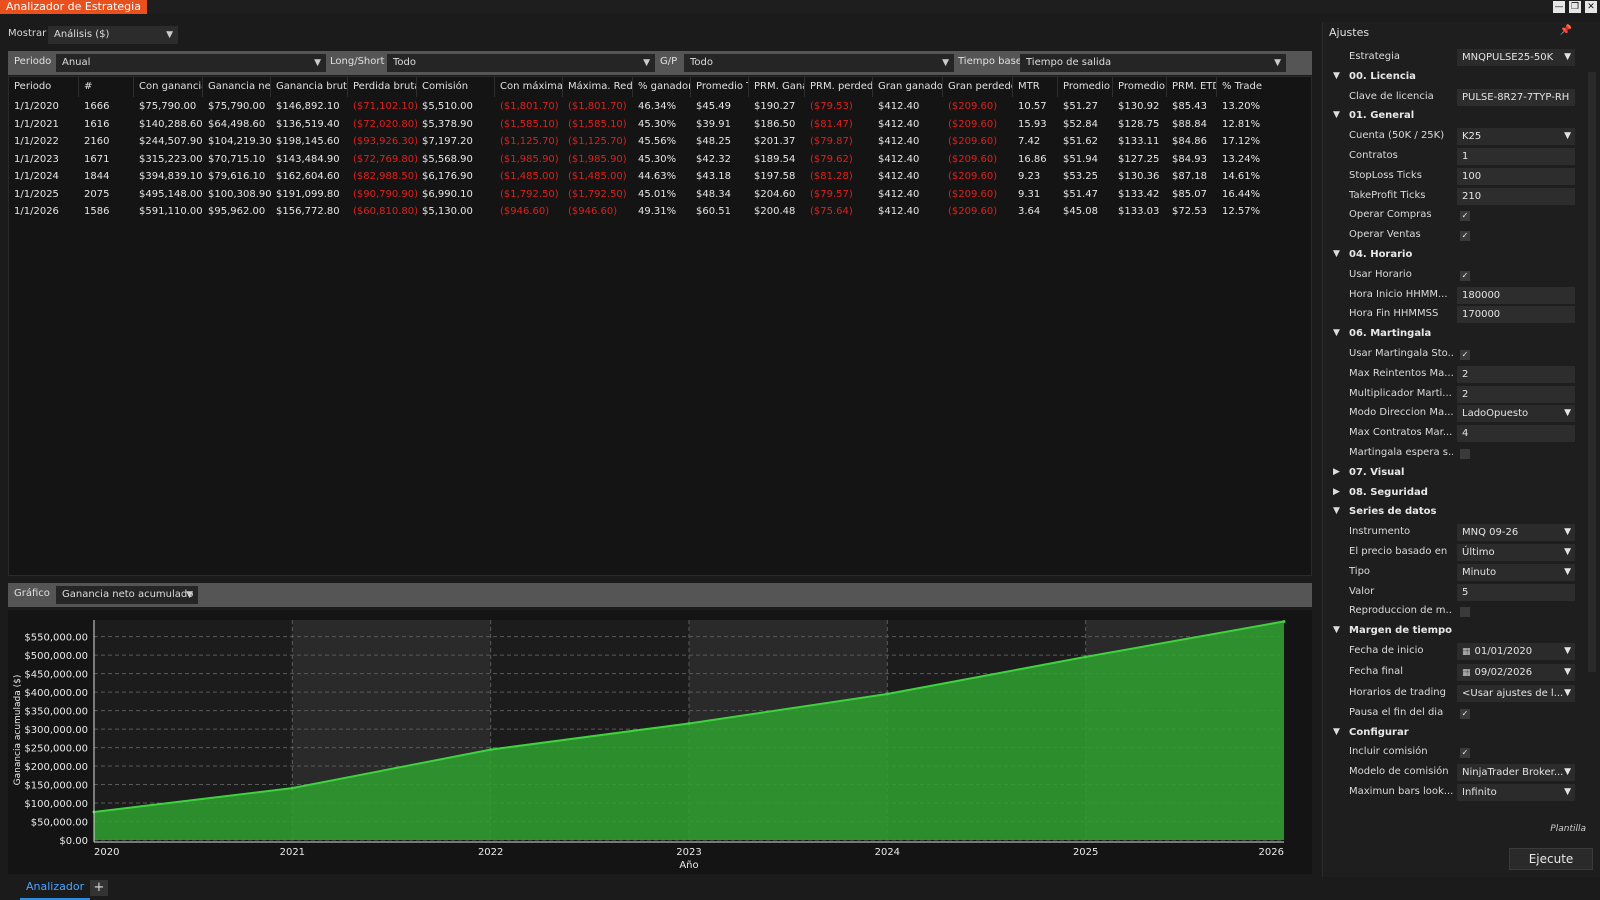 The height and width of the screenshot is (900, 1600). I want to click on column-header: Periodo, so click(44, 87).